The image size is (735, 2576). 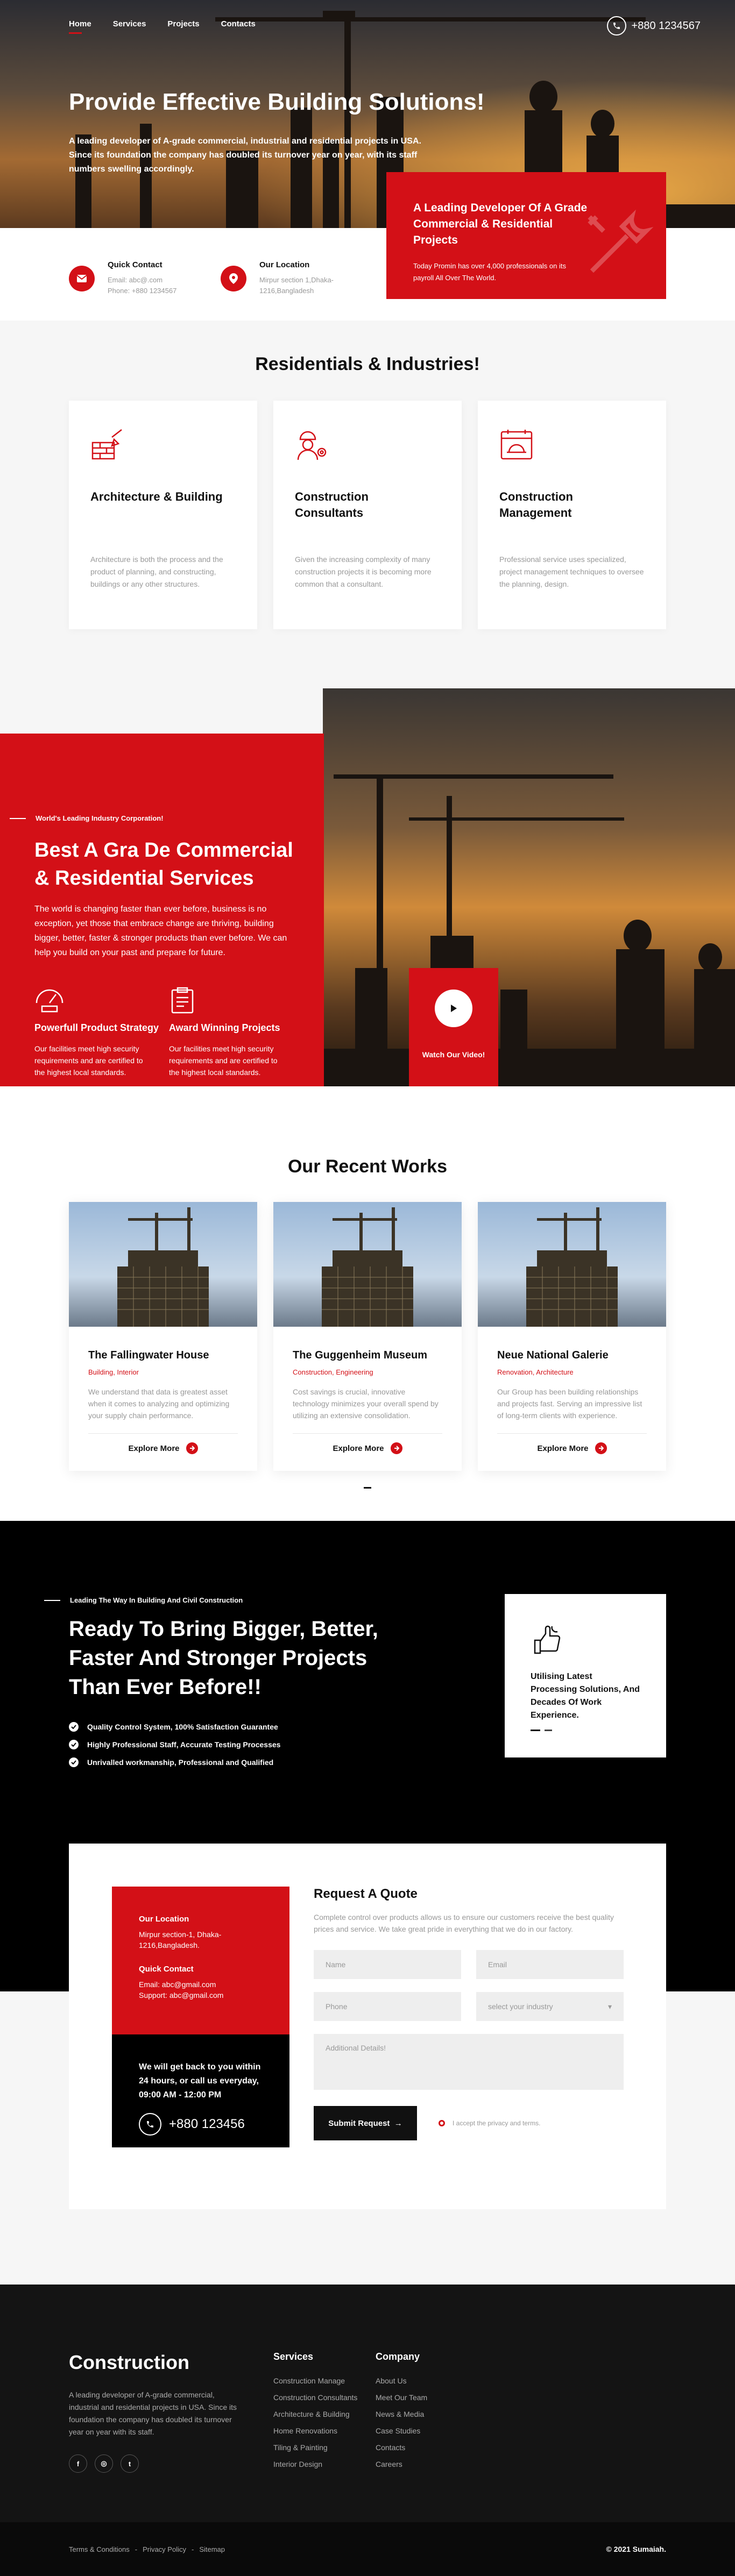 I want to click on instagram-icon: ◎, so click(x=104, y=2464).